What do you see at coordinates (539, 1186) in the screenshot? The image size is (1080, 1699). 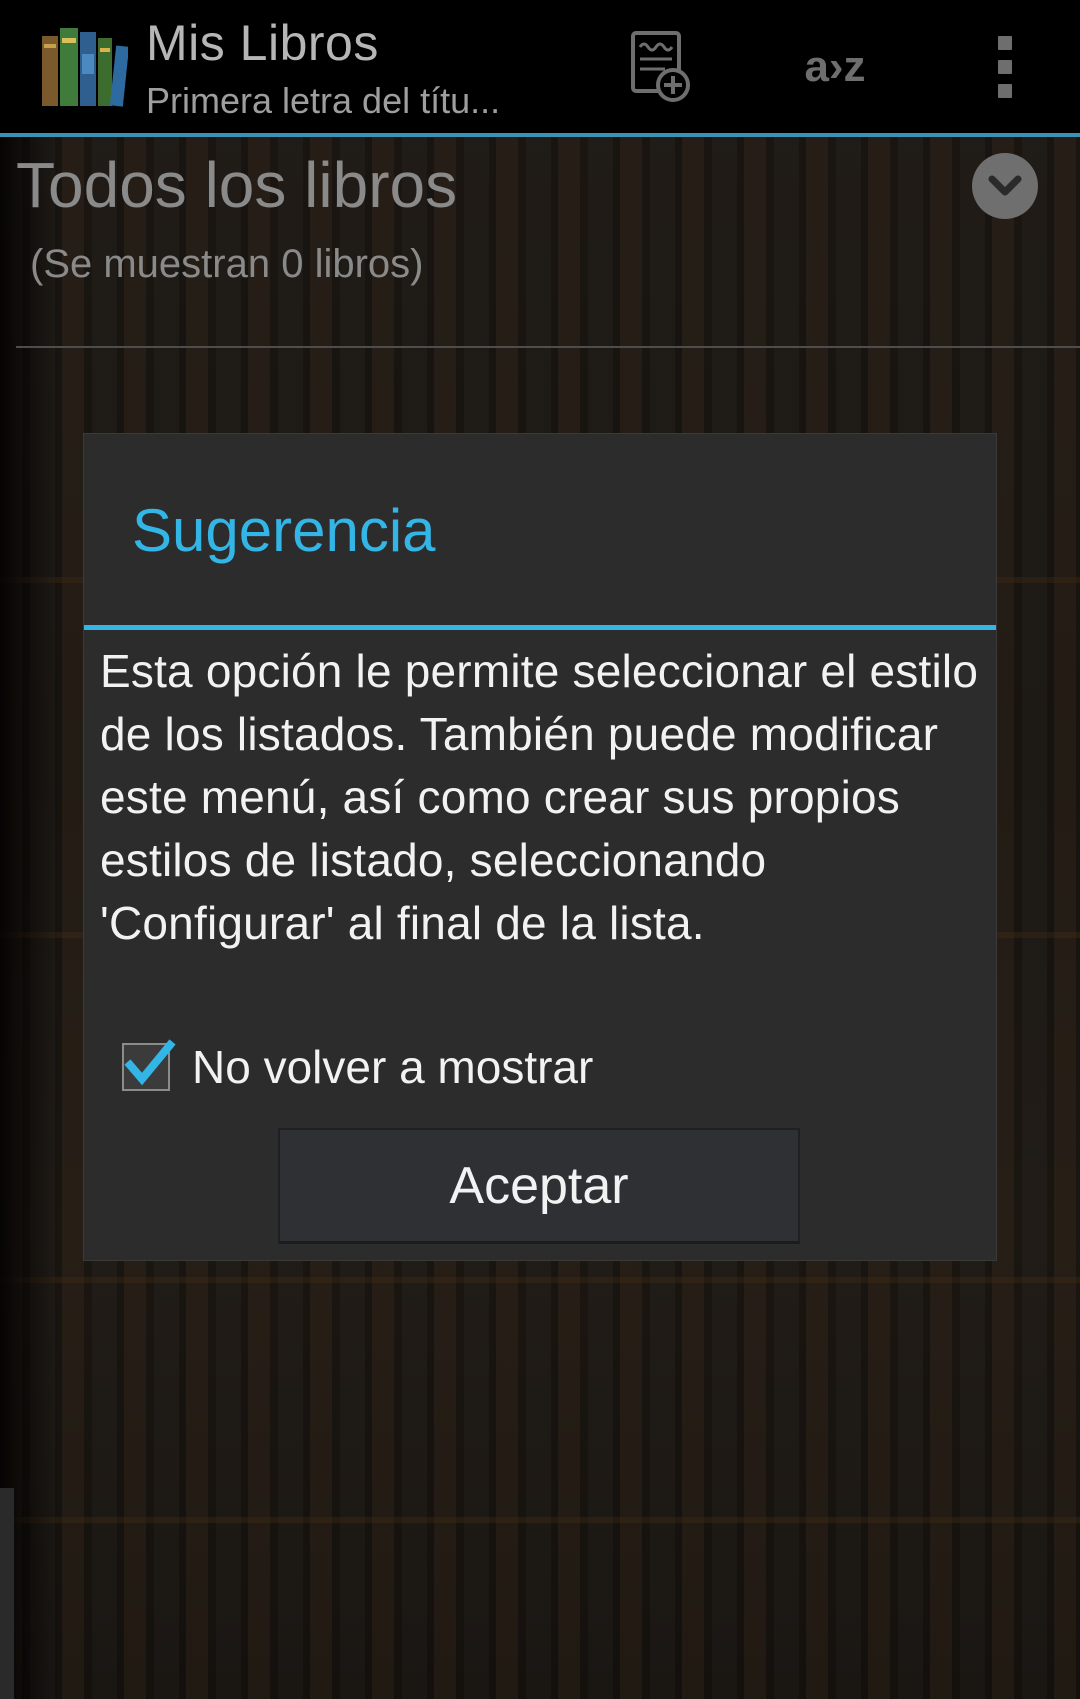 I see `accept-button: Aceptar` at bounding box center [539, 1186].